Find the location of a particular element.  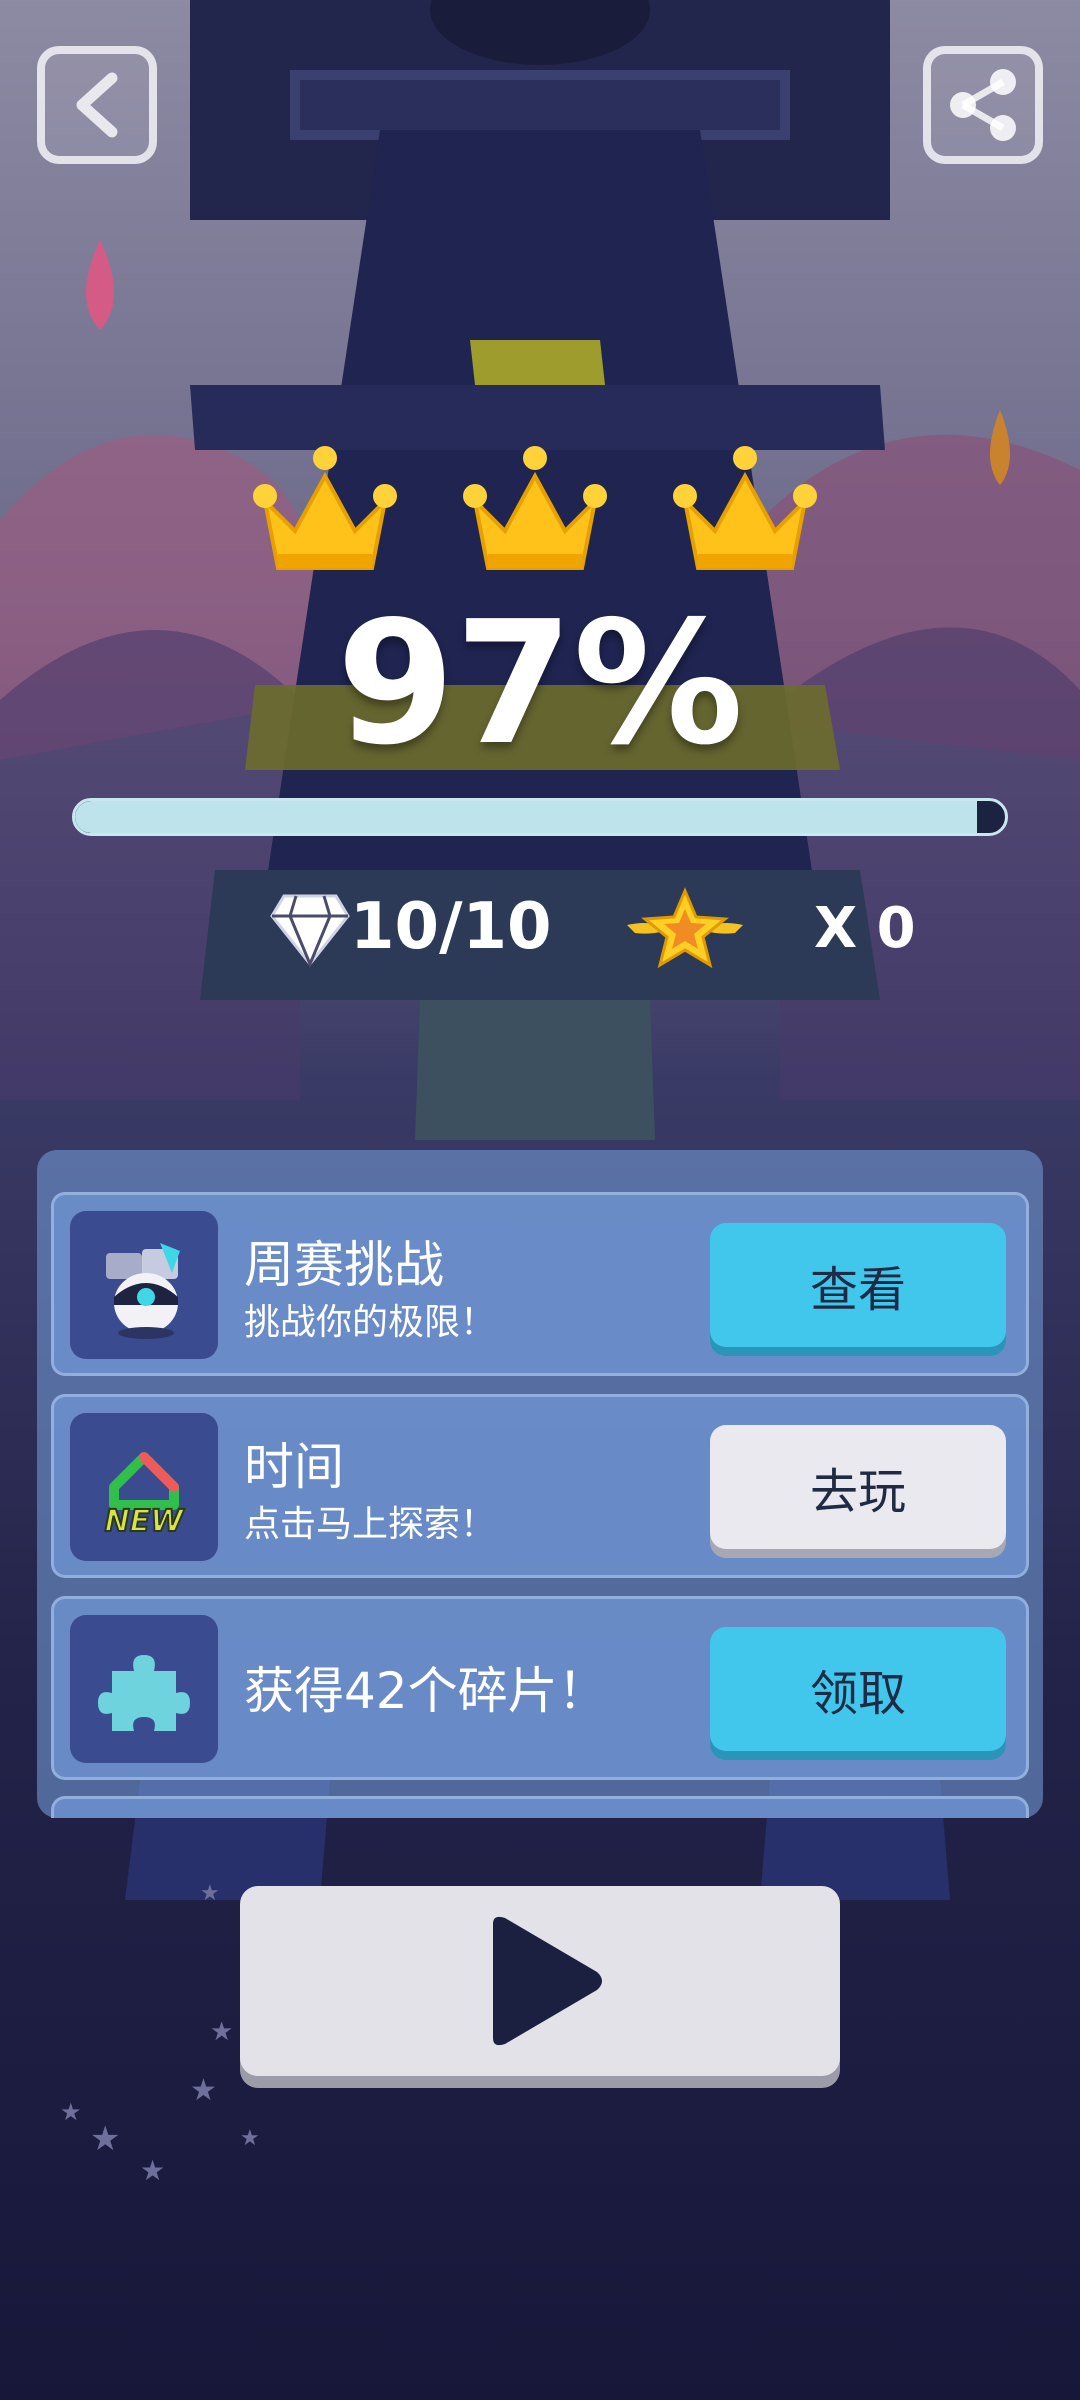

diamond-icon is located at coordinates (310, 931).